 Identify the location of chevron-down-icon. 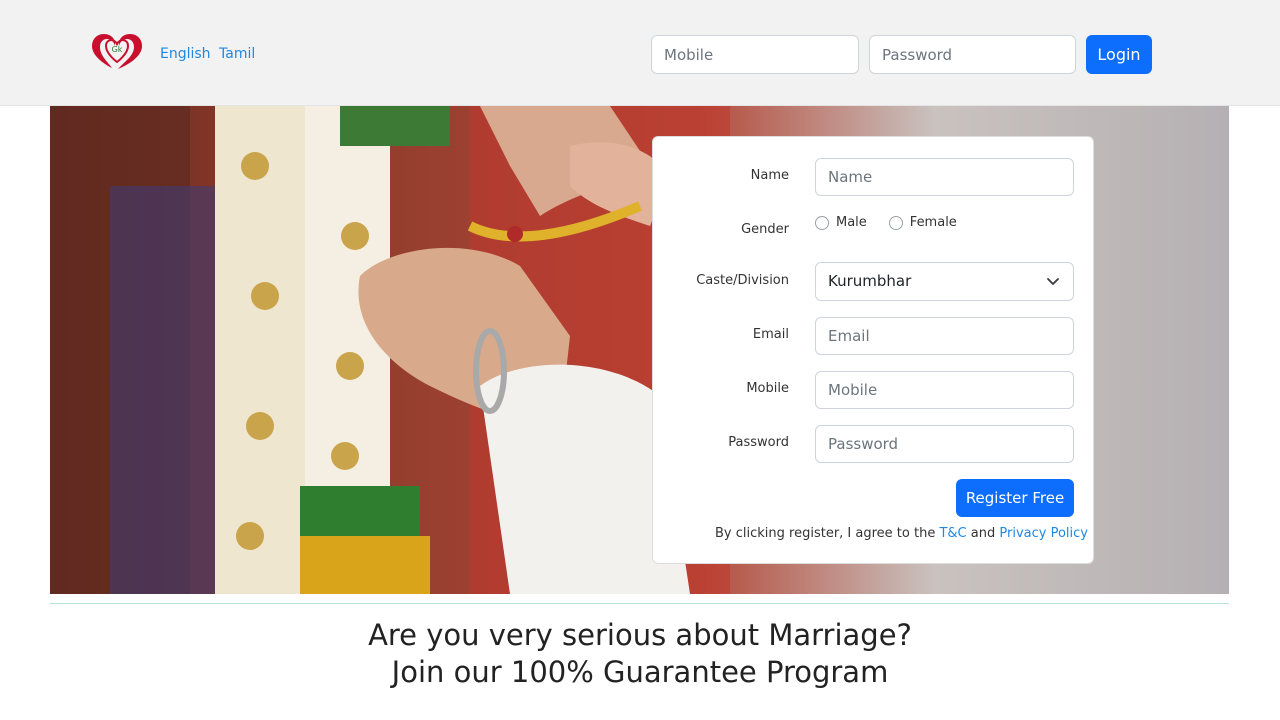
(1053, 281).